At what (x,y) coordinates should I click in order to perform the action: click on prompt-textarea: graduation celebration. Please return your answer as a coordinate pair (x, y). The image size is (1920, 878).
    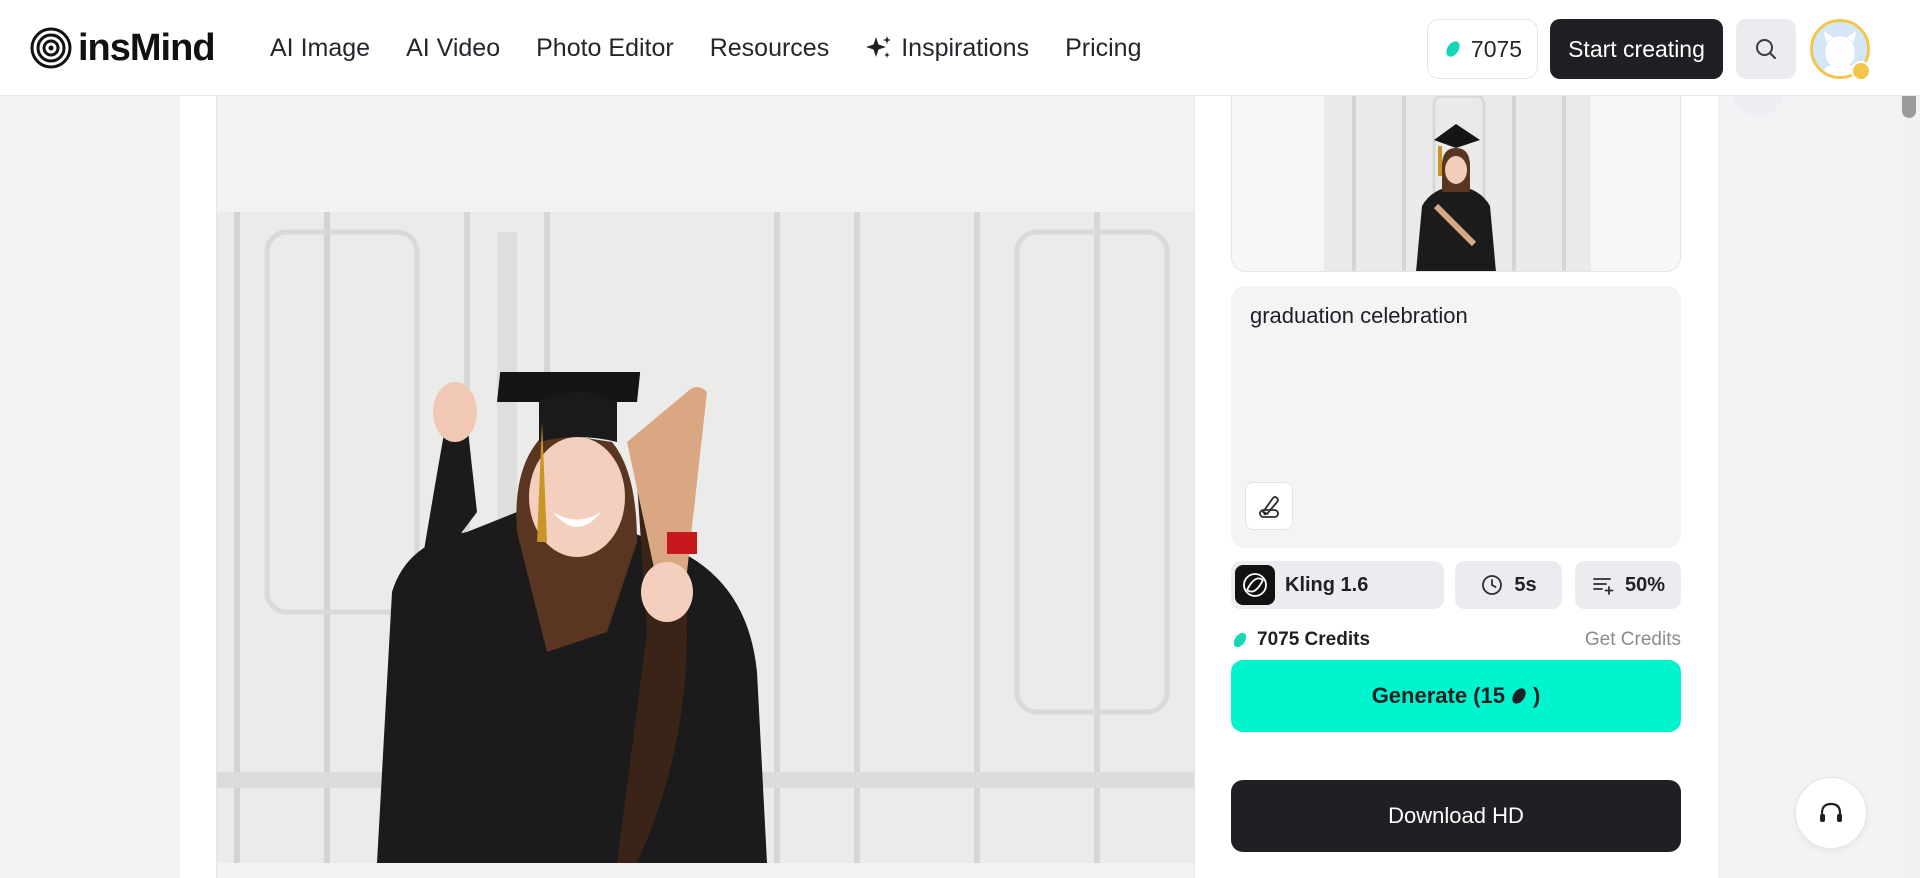
    Looking at the image, I should click on (1456, 417).